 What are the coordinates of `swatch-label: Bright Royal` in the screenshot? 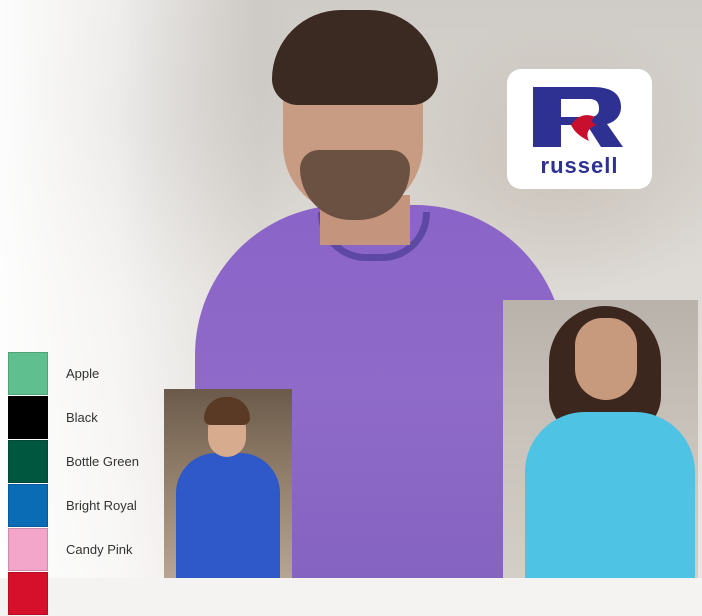 It's located at (101, 505).